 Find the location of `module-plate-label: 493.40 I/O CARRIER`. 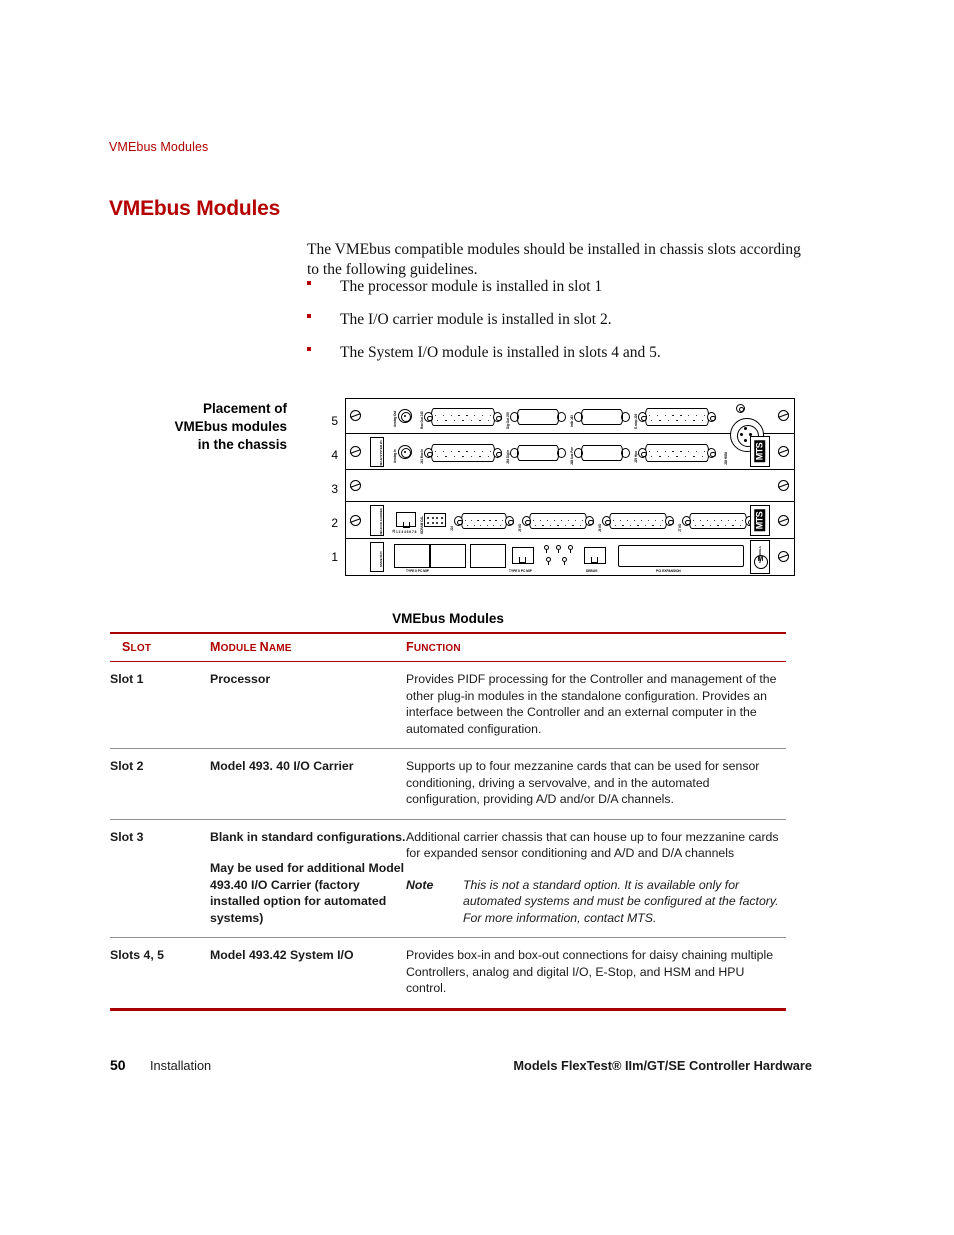

module-plate-label: 493.40 I/O CARRIER is located at coordinates (381, 521).